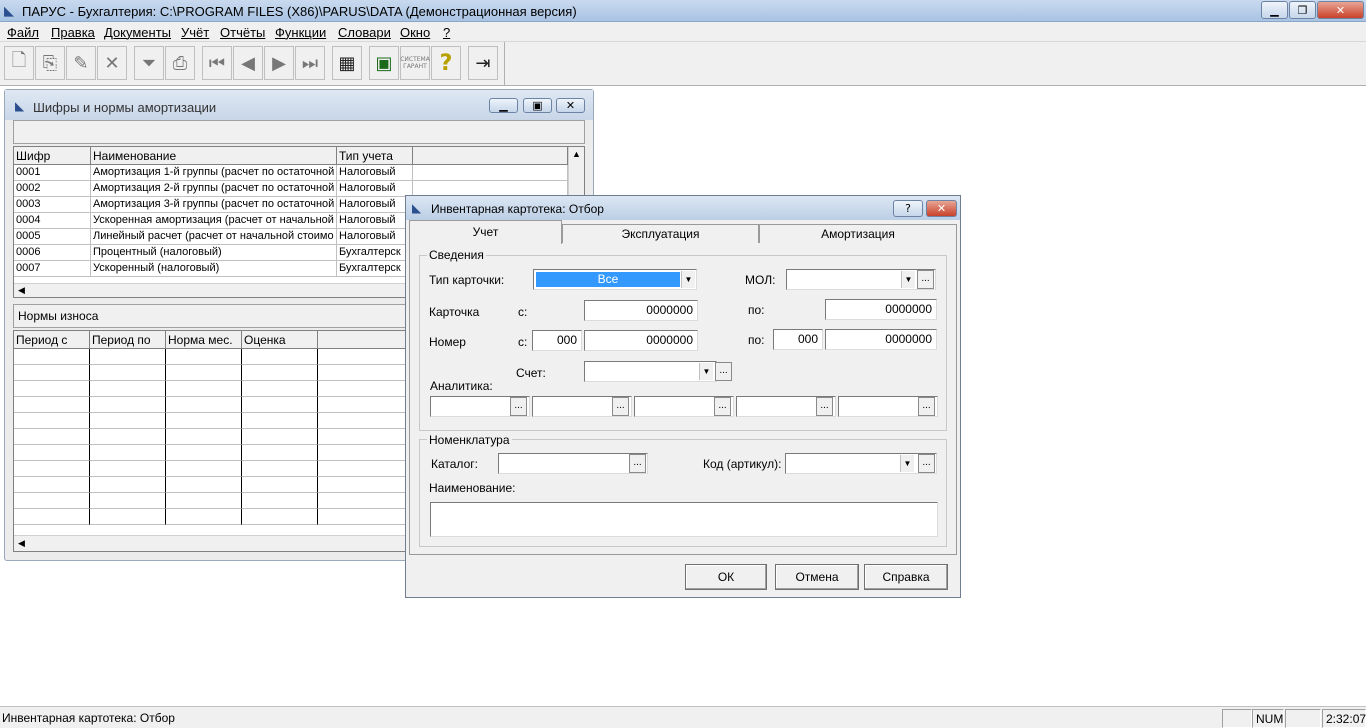 Image resolution: width=1366 pixels, height=728 pixels. I want to click on cell-code: 0005, so click(52, 237).